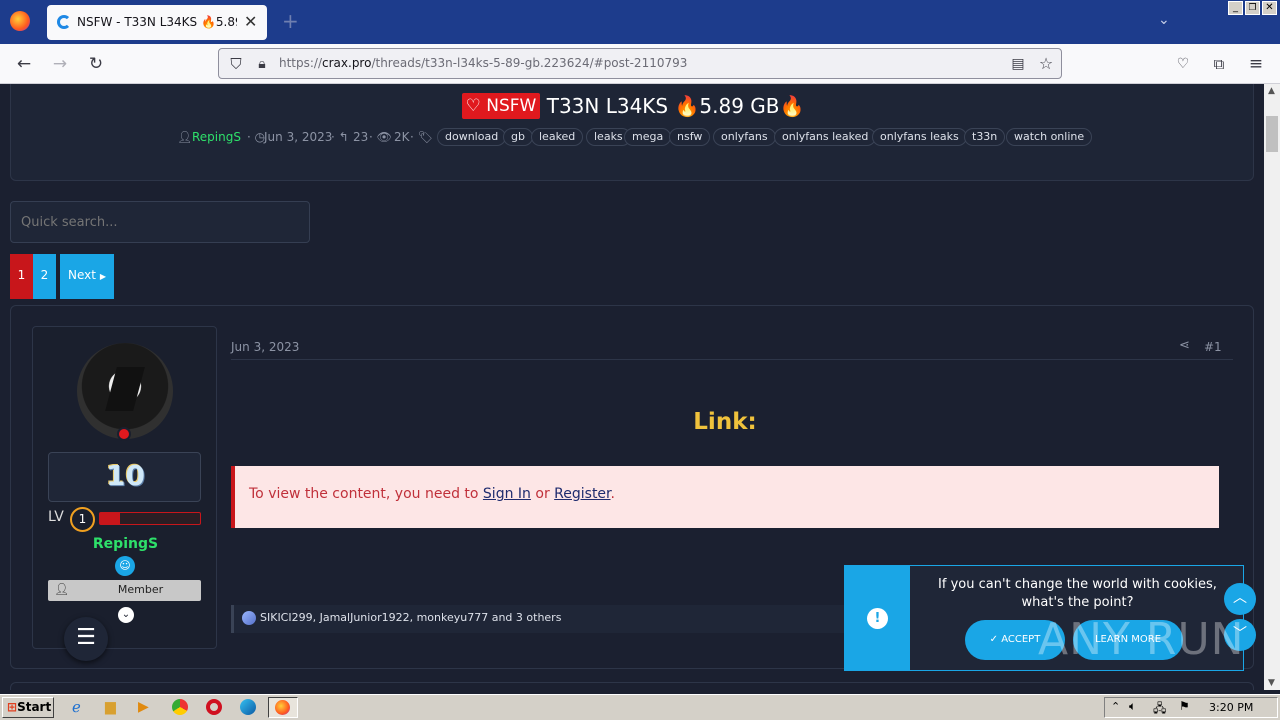  Describe the element at coordinates (1252, 8) in the screenshot. I see `maximize-icon: ❐` at that location.